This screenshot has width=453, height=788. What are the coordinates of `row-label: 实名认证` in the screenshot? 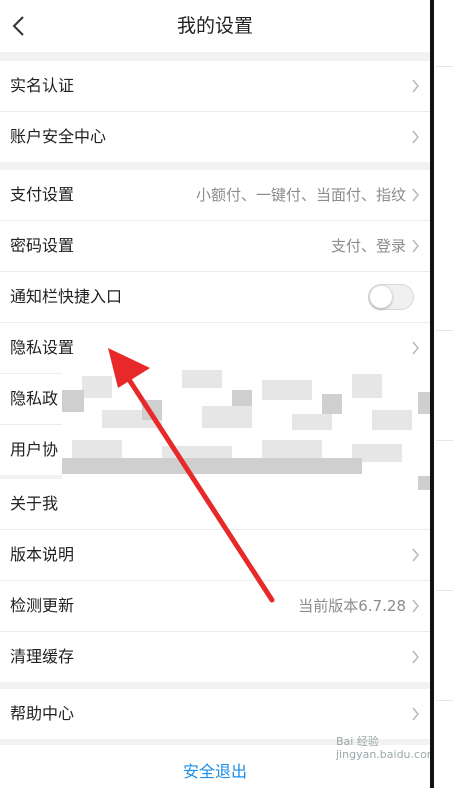 It's located at (42, 85).